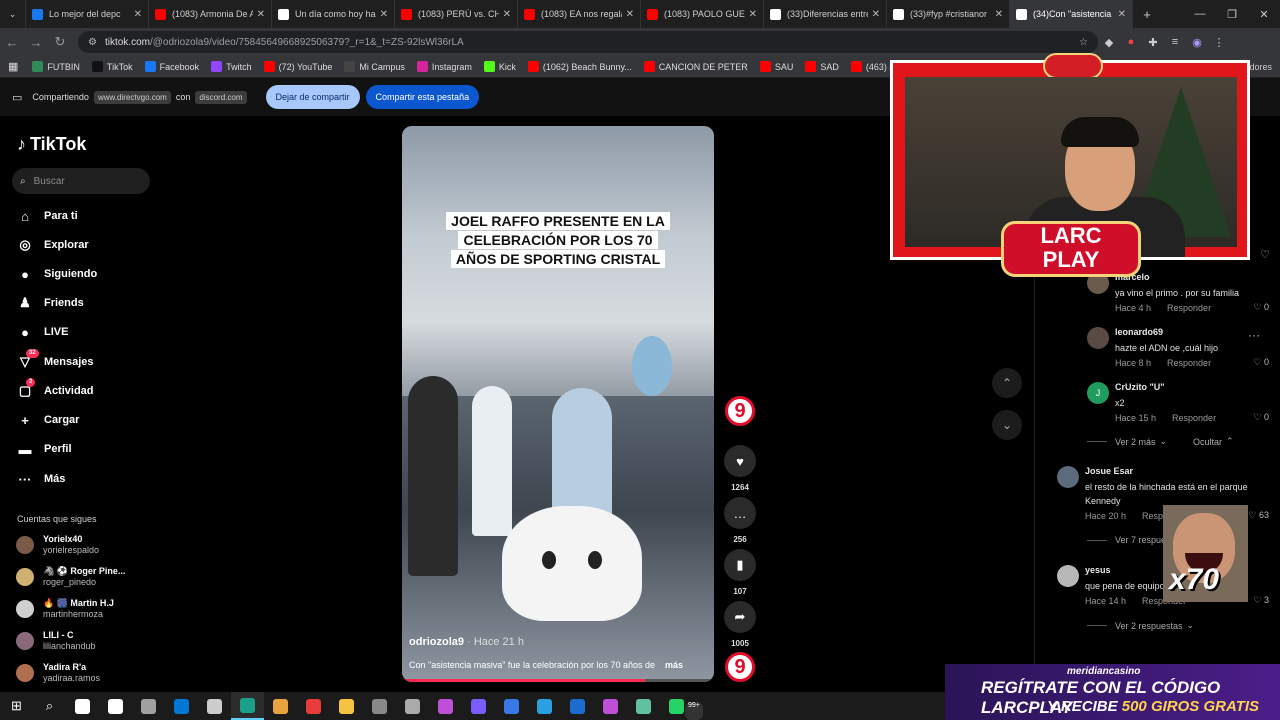 The width and height of the screenshot is (1280, 720). Describe the element at coordinates (1109, 42) in the screenshot. I see `extension-icon: ◆` at that location.